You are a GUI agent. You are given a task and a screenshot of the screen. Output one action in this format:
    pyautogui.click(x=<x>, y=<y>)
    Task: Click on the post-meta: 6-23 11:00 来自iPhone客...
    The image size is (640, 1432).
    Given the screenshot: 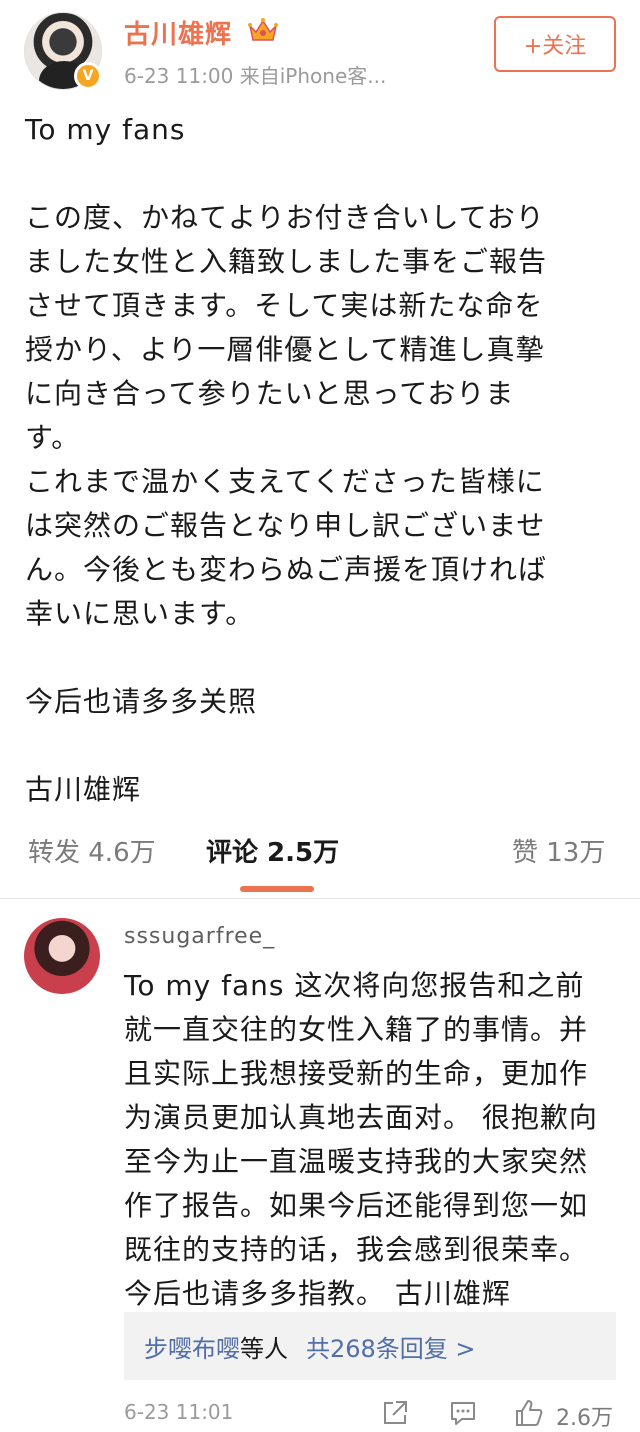 What is the action you would take?
    pyautogui.click(x=255, y=76)
    